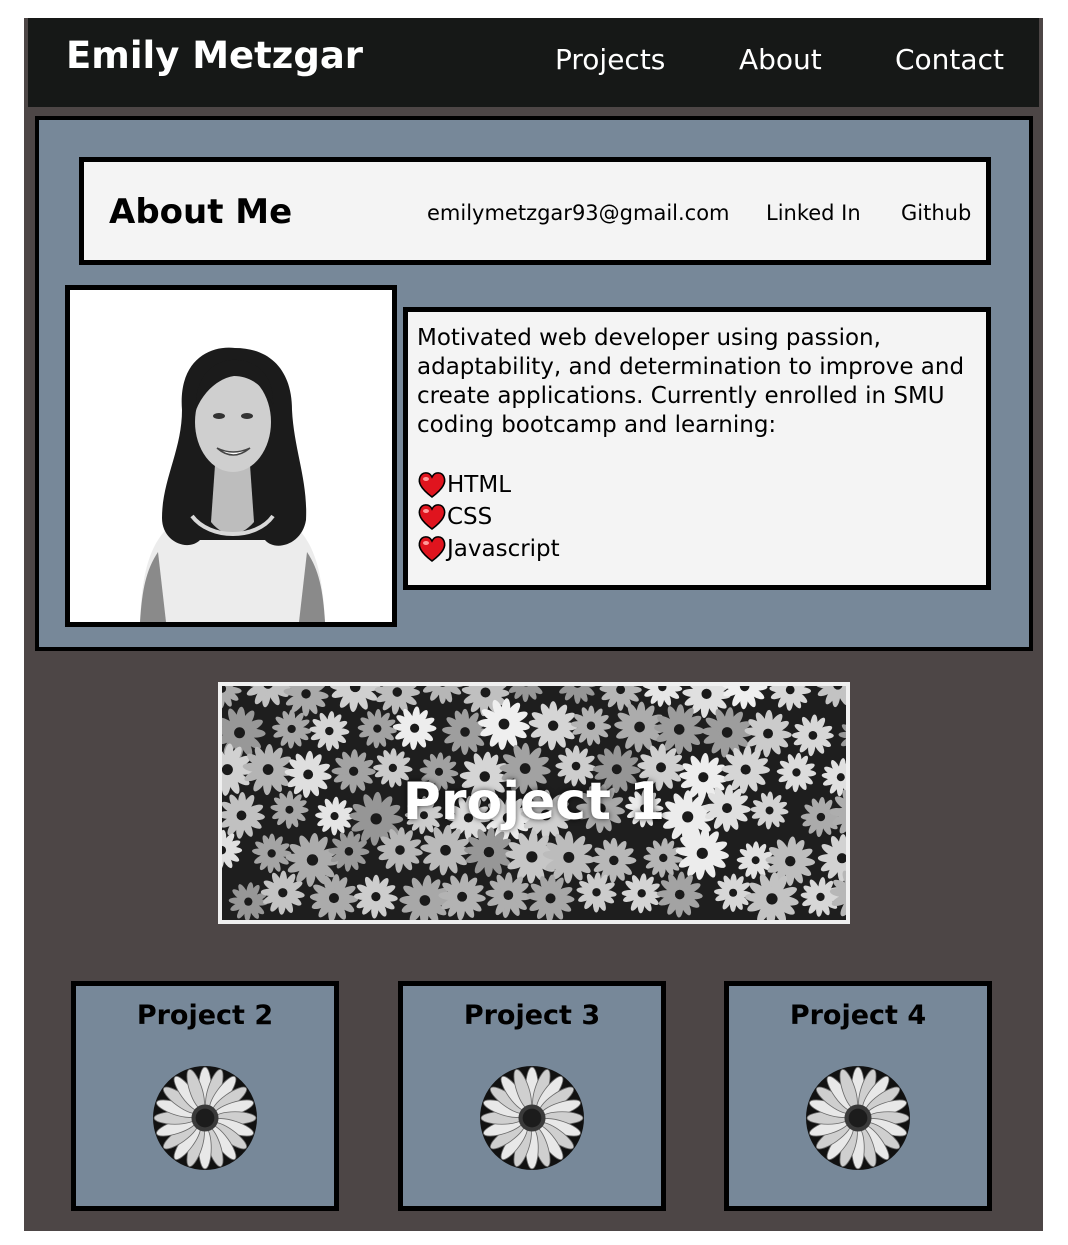 The image size is (1068, 1245). What do you see at coordinates (214, 55) in the screenshot?
I see `site-brand: Emily Metzgar` at bounding box center [214, 55].